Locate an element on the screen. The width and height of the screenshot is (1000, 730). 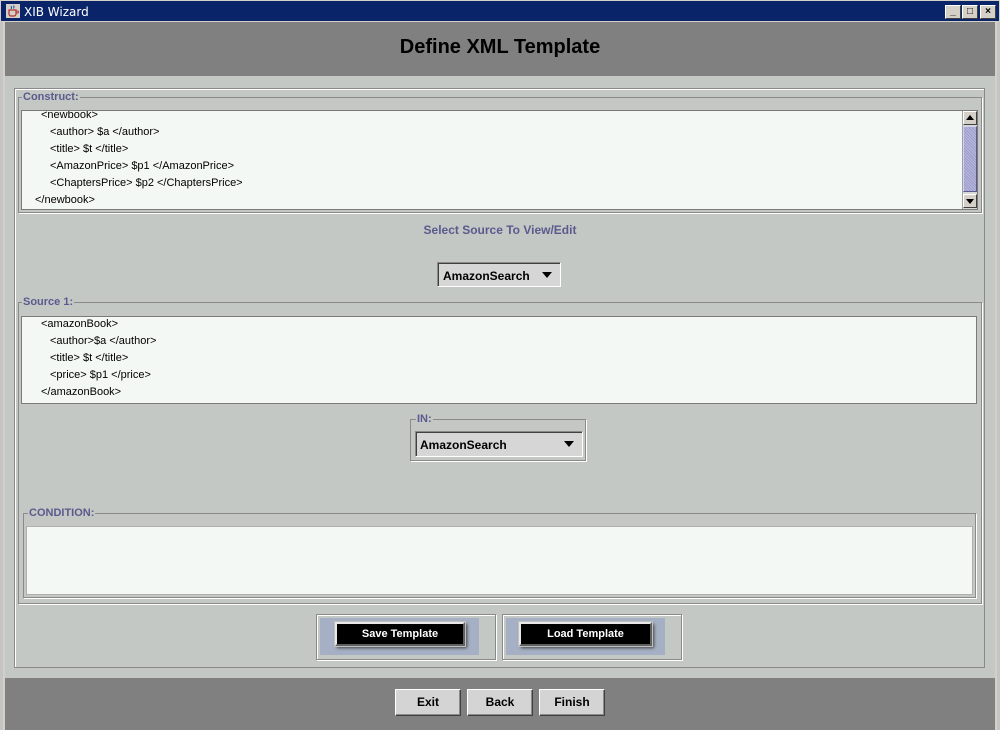
construct-line: <newbook> is located at coordinates (69, 115).